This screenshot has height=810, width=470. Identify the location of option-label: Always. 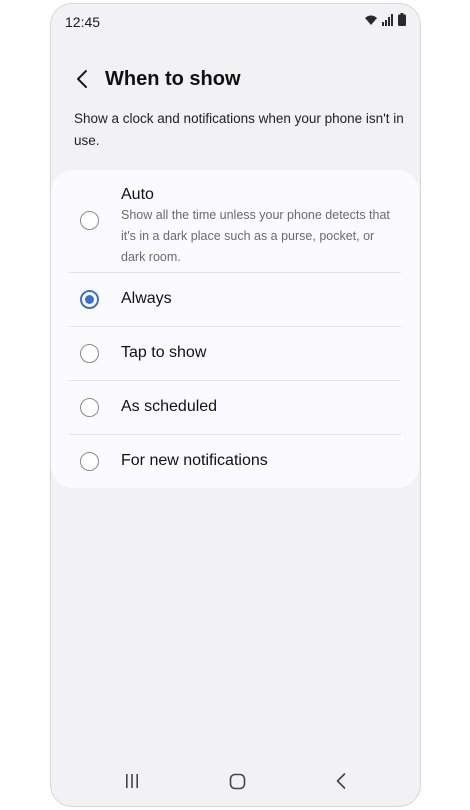
(146, 298).